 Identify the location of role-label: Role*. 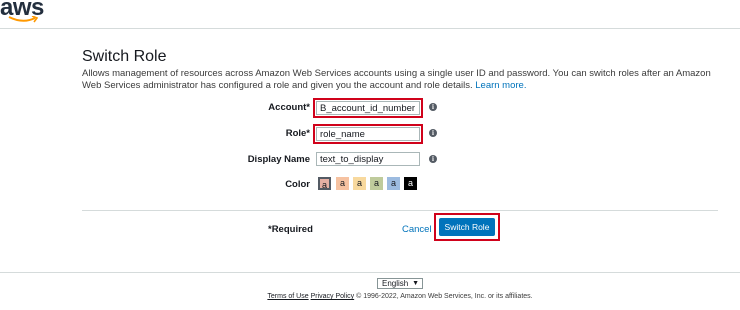
(297, 133).